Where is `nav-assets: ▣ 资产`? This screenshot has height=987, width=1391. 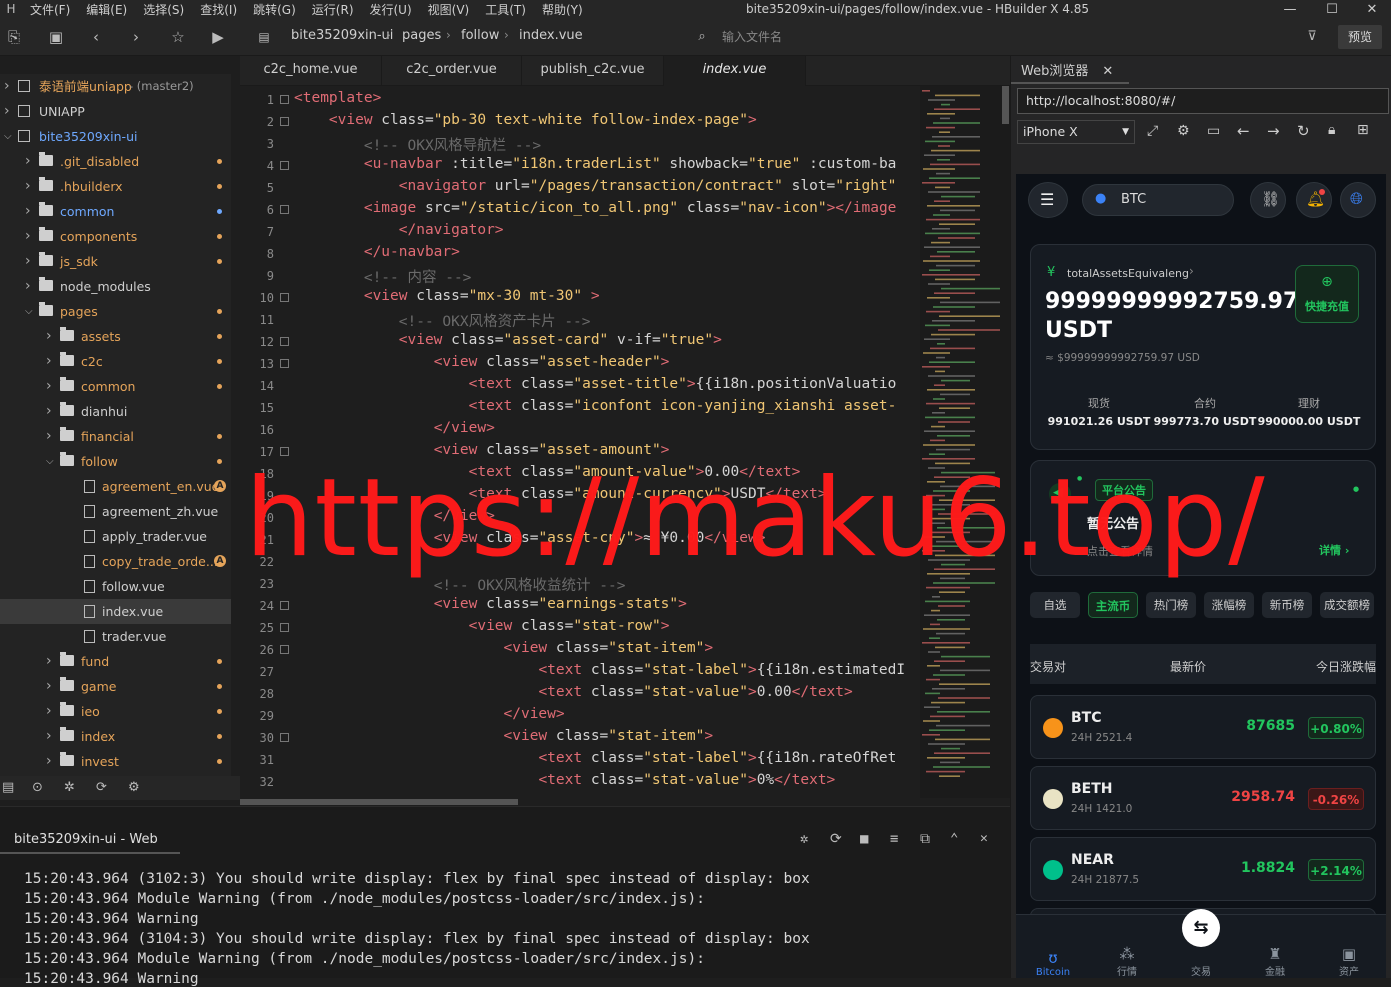
nav-assets: ▣ 资产 is located at coordinates (1349, 961).